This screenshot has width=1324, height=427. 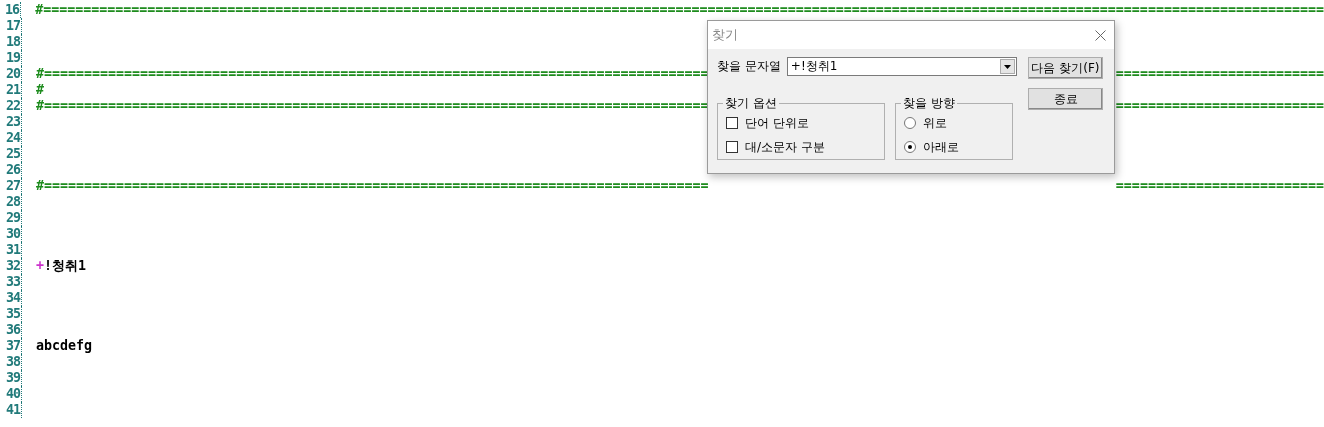 I want to click on line-number: 19, so click(x=11, y=58).